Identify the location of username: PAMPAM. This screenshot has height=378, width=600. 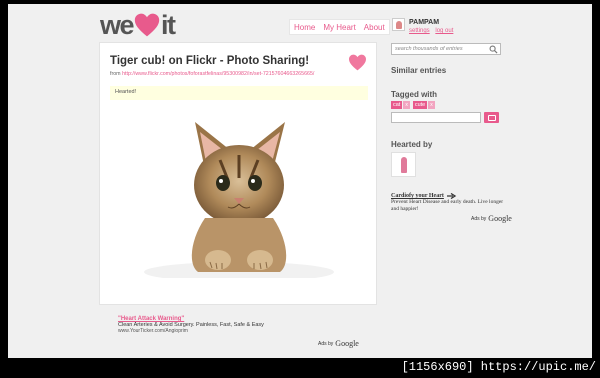
(433, 22).